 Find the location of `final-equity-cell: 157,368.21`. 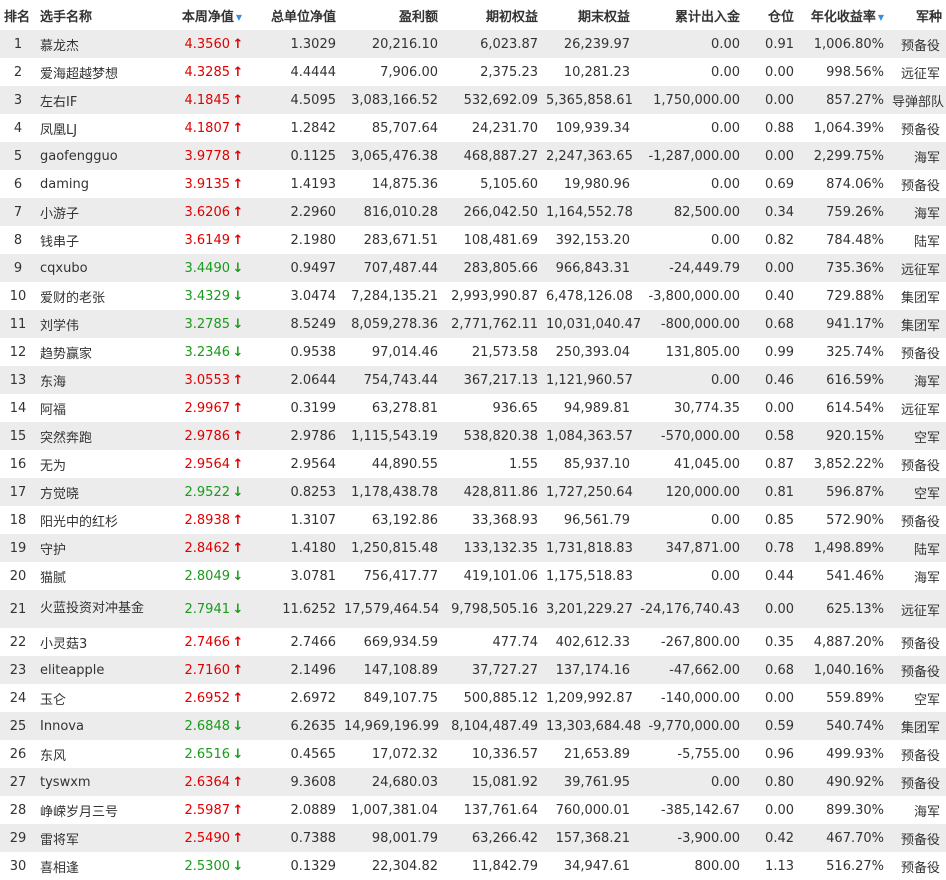

final-equity-cell: 157,368.21 is located at coordinates (592, 838).